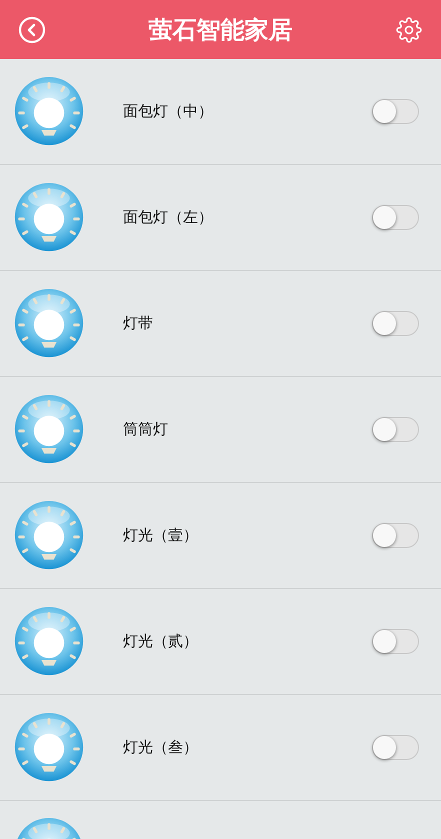 The image size is (441, 839). Describe the element at coordinates (161, 535) in the screenshot. I see `device-name: 灯光（壹）` at that location.